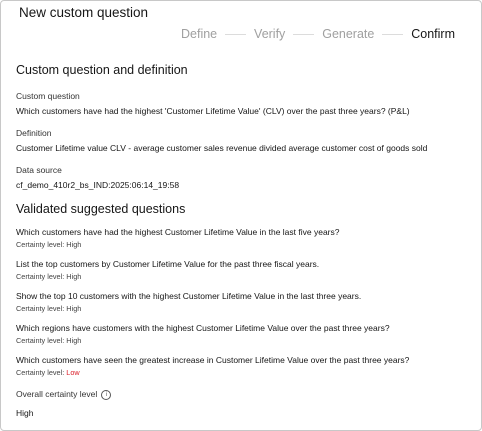  I want to click on overall-certainty-label: Overall certainty level i, so click(243, 394).